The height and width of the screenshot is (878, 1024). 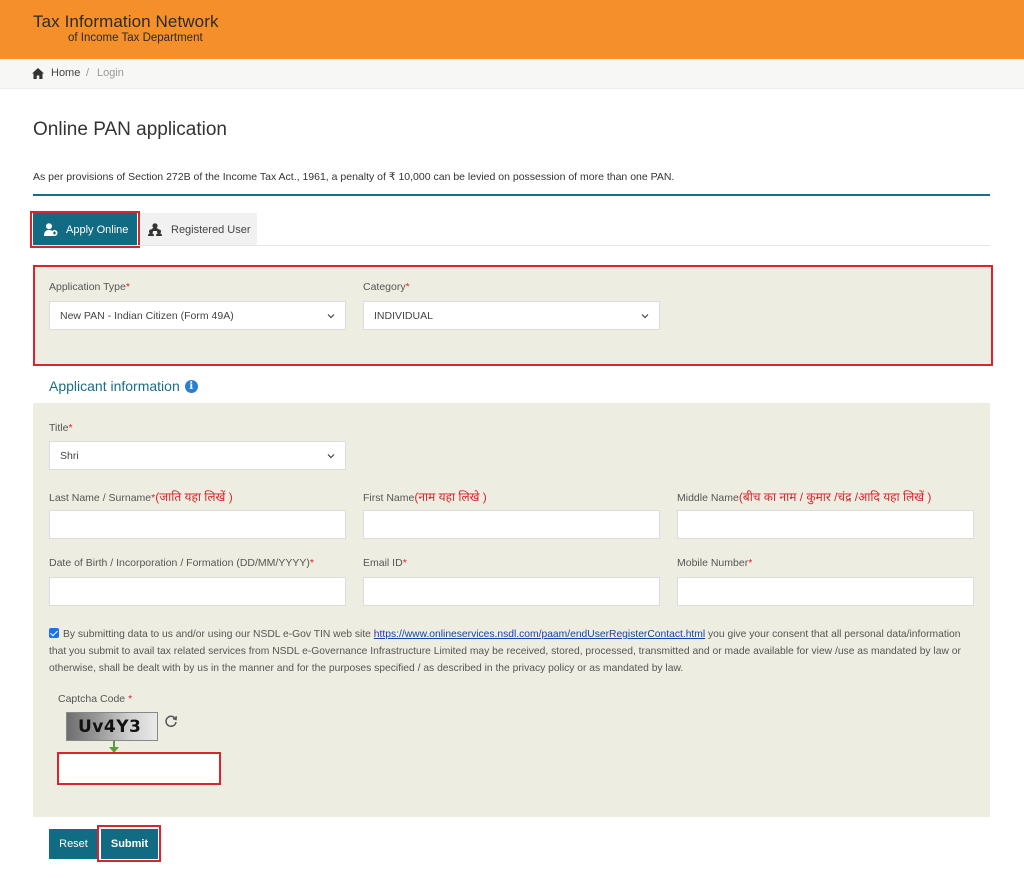 I want to click on page-title: Online PAN application, so click(x=130, y=129).